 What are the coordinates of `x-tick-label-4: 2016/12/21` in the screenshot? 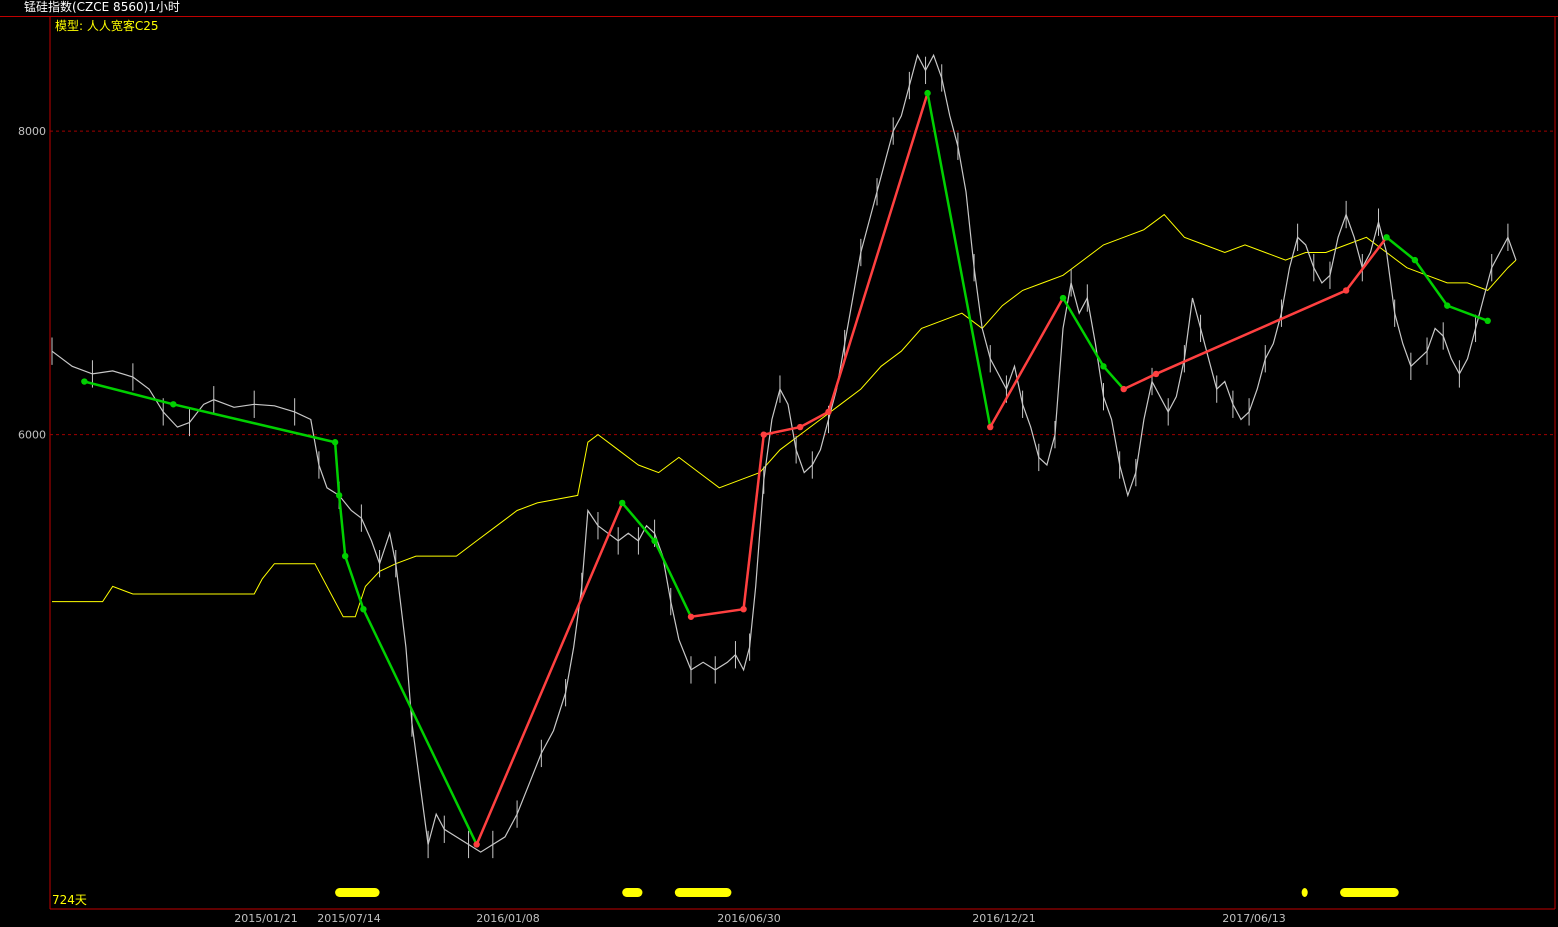 It's located at (1003, 918).